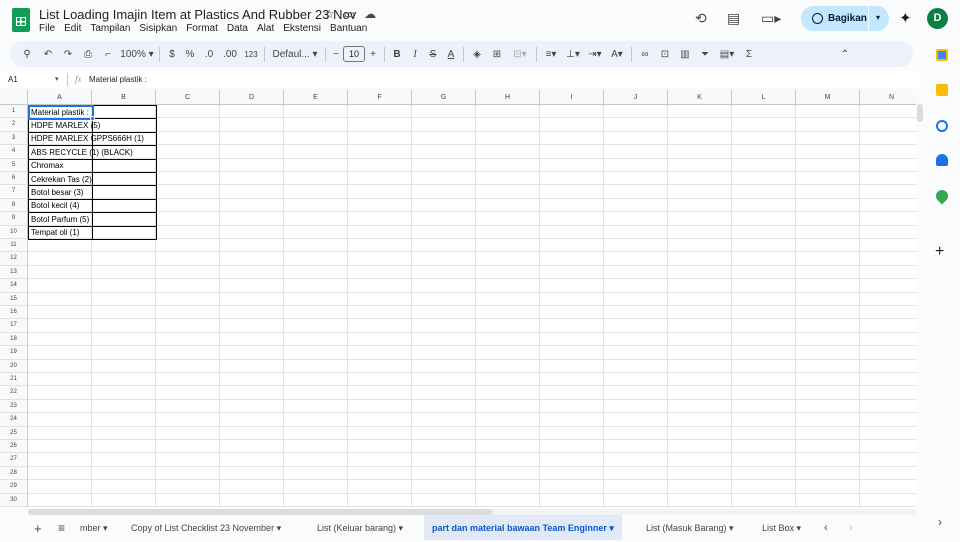 Image resolution: width=960 pixels, height=542 pixels. I want to click on zoom-select: 100% ▾, so click(137, 54).